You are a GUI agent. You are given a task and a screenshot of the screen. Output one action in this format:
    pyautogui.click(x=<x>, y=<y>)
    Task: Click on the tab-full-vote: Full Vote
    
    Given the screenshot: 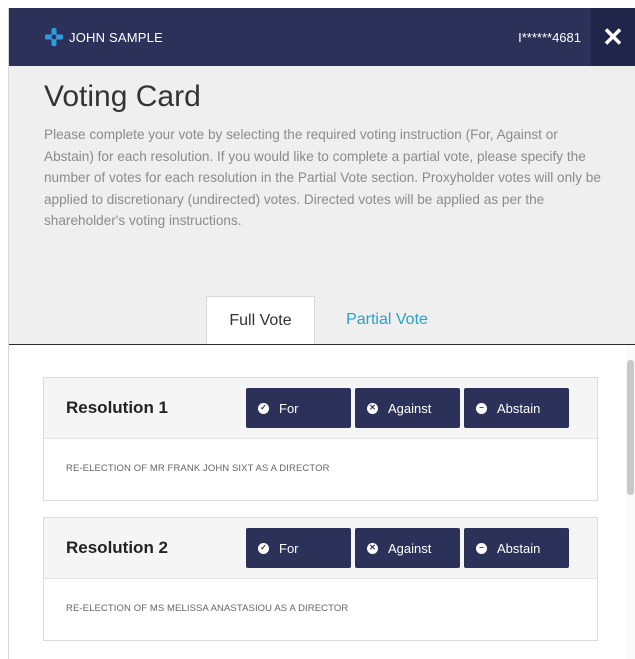 What is the action you would take?
    pyautogui.click(x=260, y=320)
    